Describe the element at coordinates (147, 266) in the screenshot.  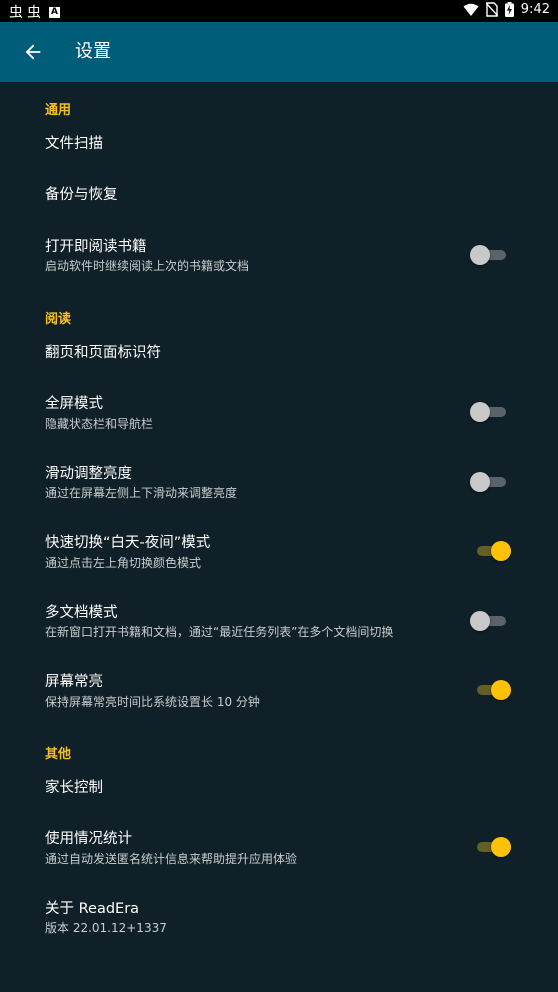
I see `pref-open-reading-summary: 启动软件时继续阅读上次的书籍或文档` at that location.